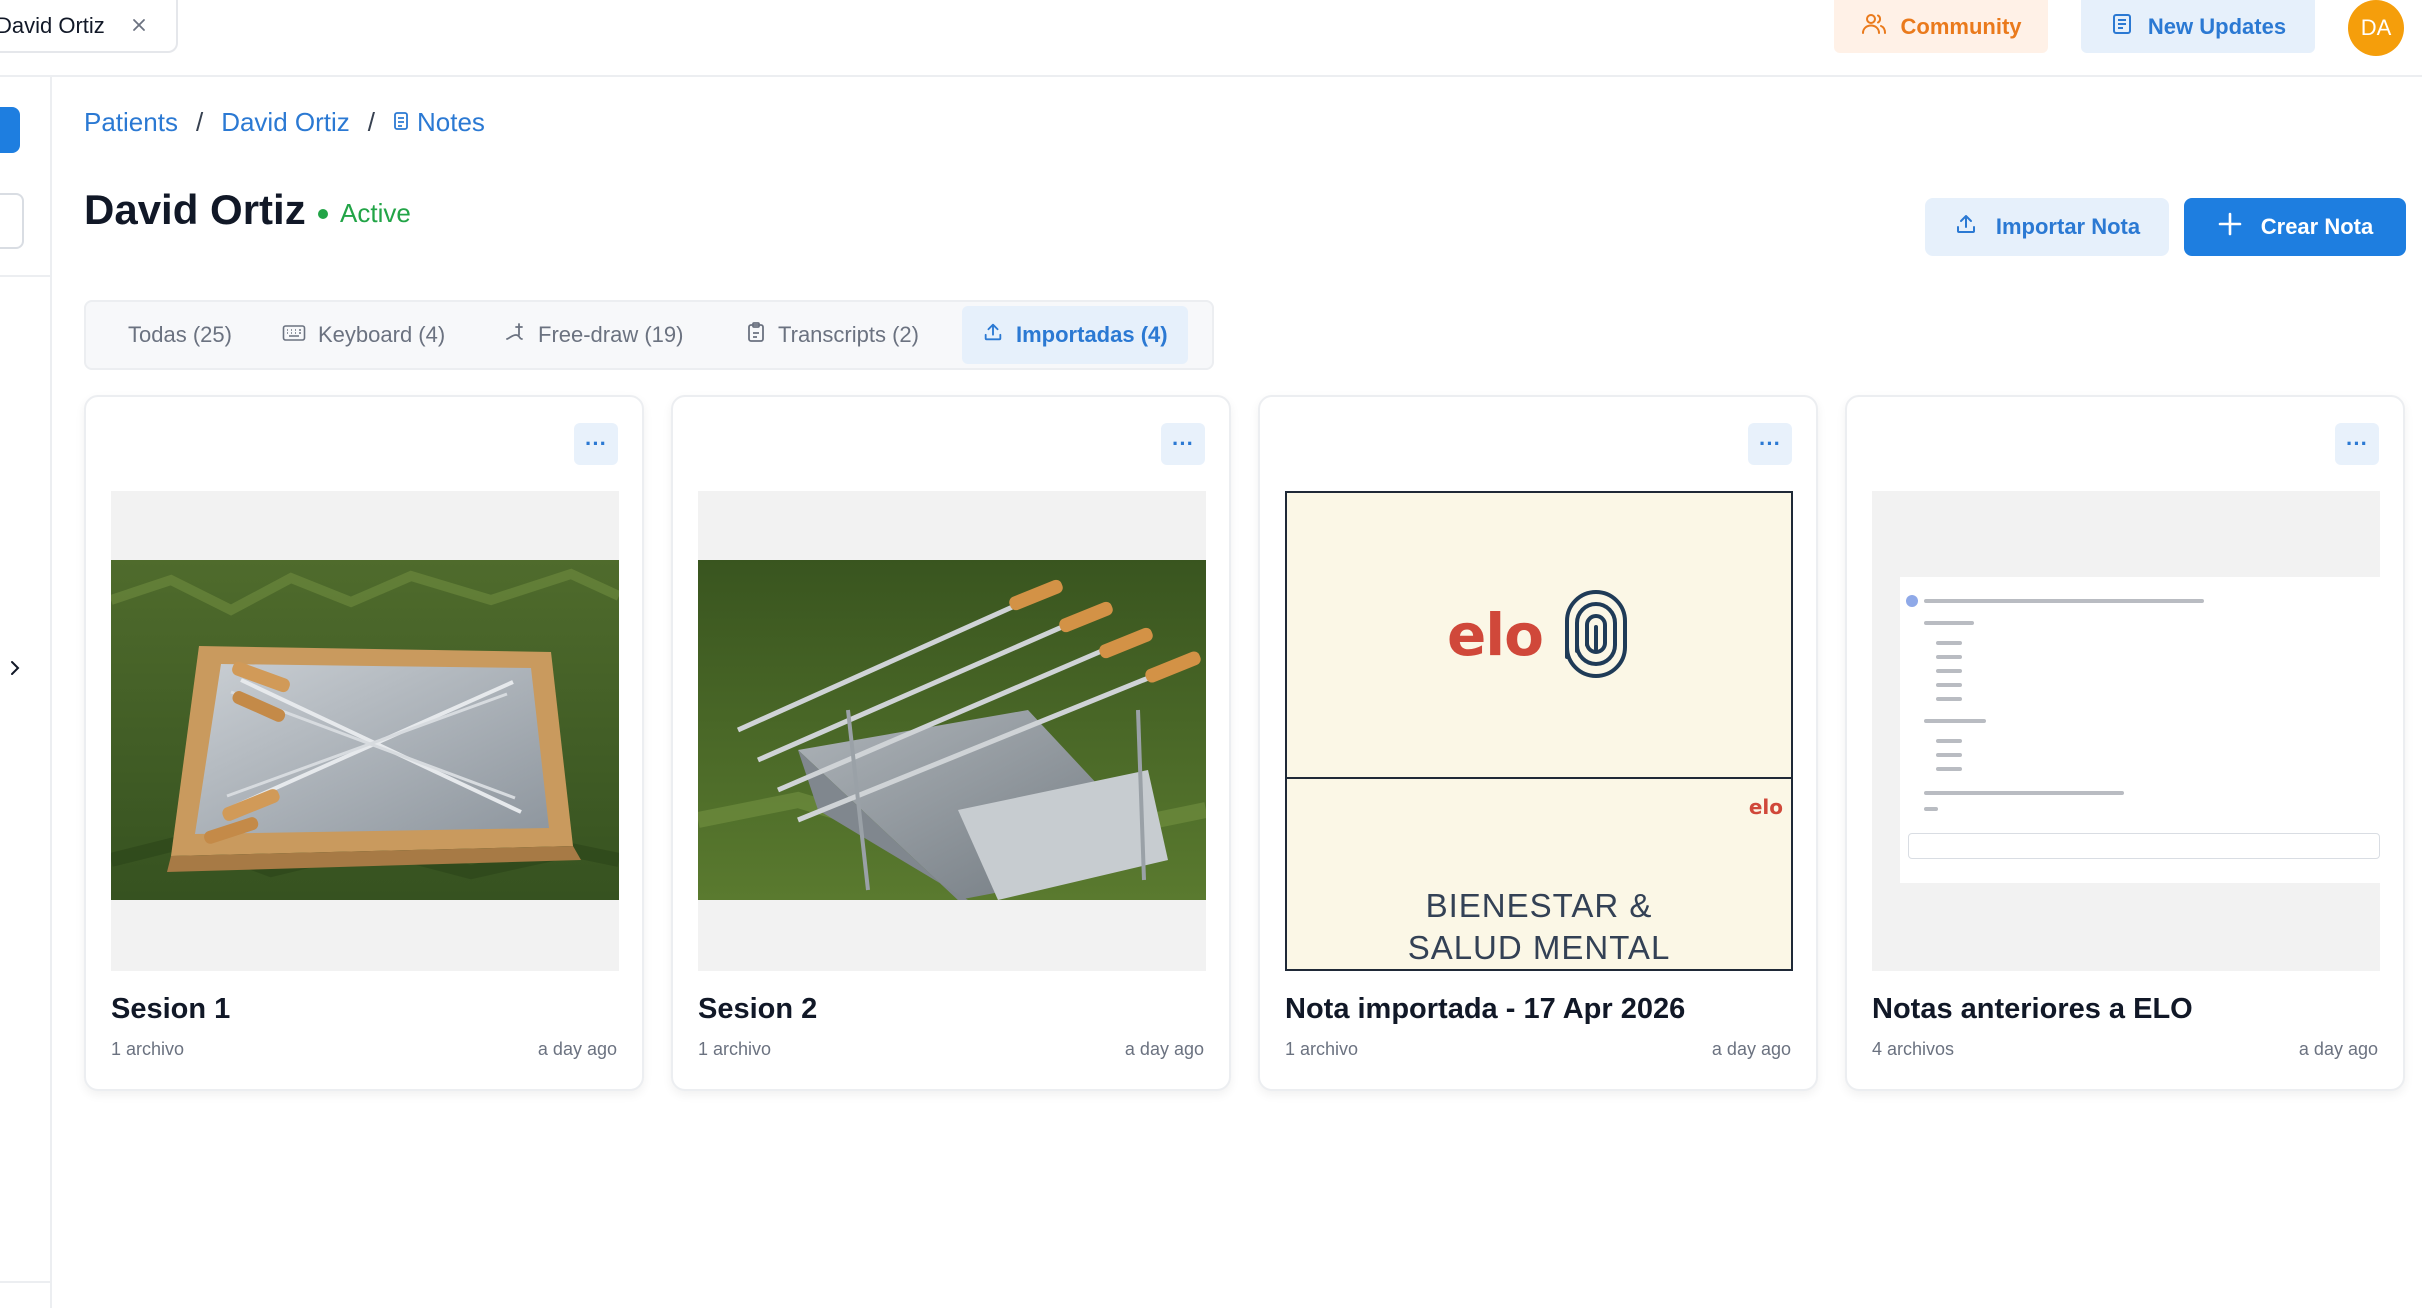  What do you see at coordinates (2376, 28) in the screenshot?
I see `avatar: DA` at bounding box center [2376, 28].